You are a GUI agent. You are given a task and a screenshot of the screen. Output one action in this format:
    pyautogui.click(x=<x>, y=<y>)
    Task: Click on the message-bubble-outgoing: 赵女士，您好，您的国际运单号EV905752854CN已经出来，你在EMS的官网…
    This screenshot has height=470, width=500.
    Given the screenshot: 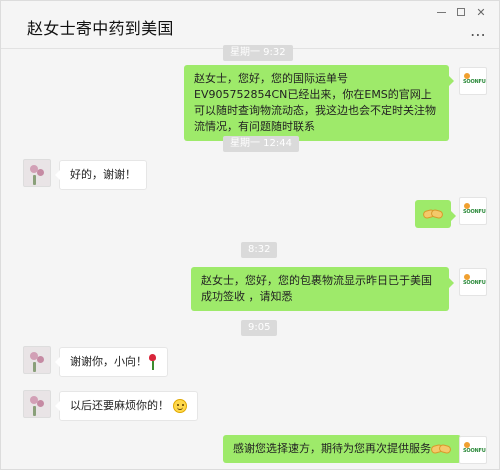 What is the action you would take?
    pyautogui.click(x=319, y=103)
    